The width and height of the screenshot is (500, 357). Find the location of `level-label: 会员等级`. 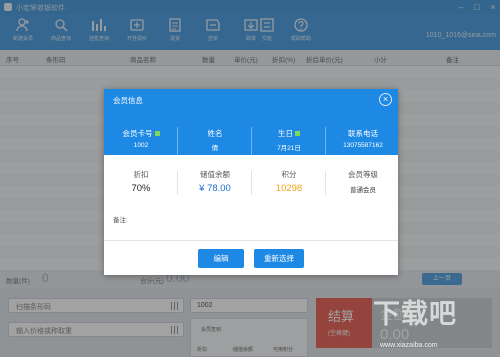

level-label: 会员等级 is located at coordinates (363, 174).